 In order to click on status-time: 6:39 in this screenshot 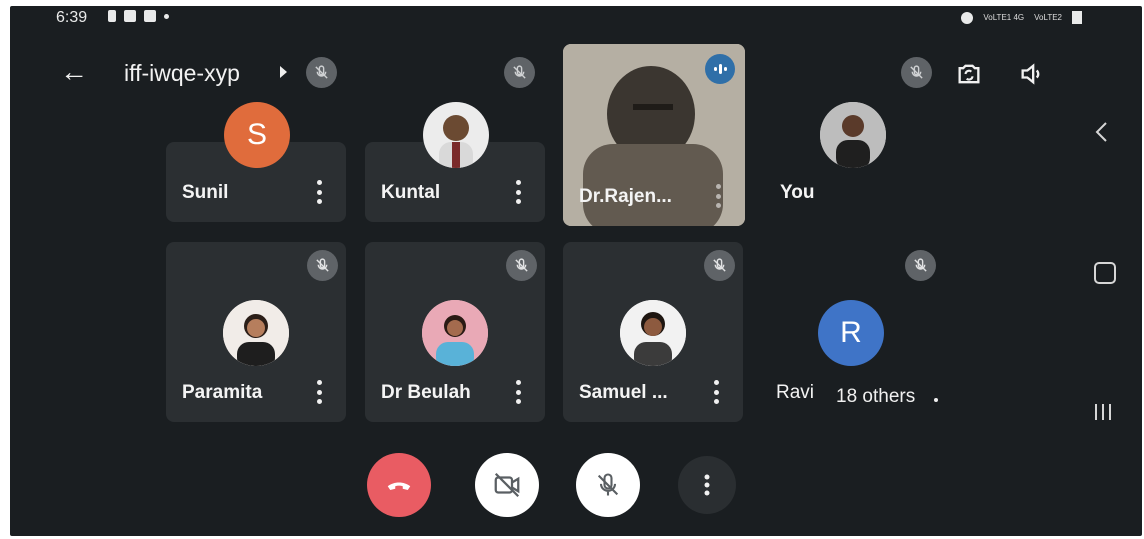, I will do `click(72, 17)`.